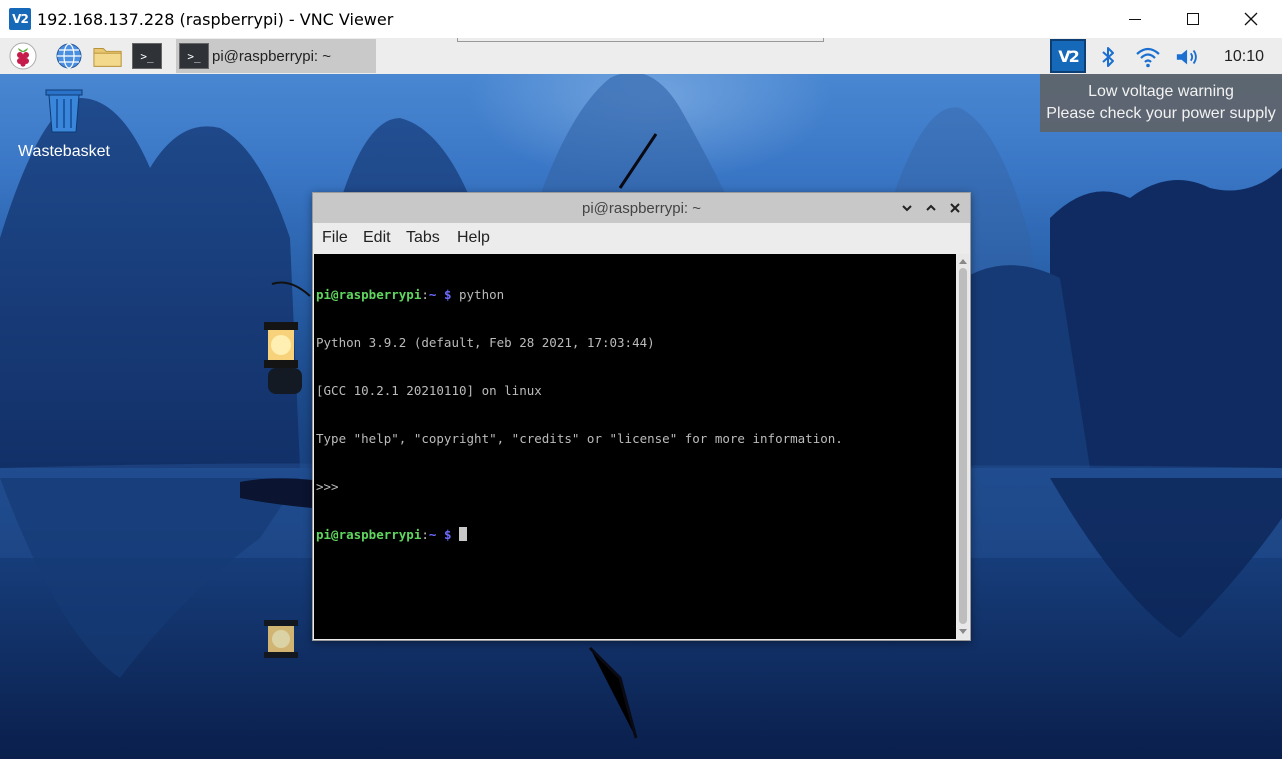 This screenshot has height=759, width=1282. I want to click on file-manager-button, so click(108, 56).